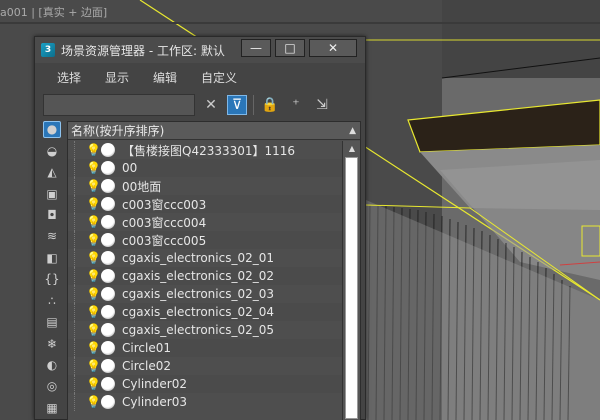 This screenshot has height=420, width=600. Describe the element at coordinates (205, 150) in the screenshot. I see `list-item: 💡 【售楼接图Q42333301】1116` at that location.